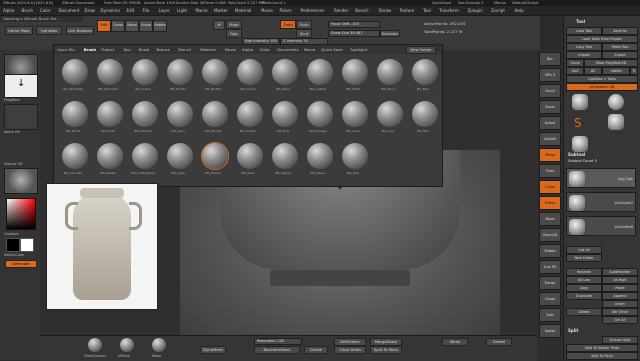  Describe the element at coordinates (21, 214) in the screenshot. I see `color-picker` at that location.